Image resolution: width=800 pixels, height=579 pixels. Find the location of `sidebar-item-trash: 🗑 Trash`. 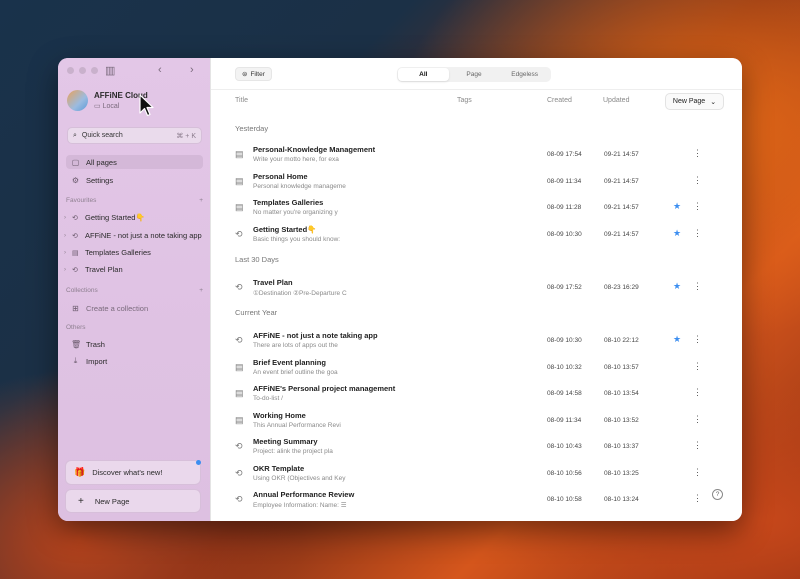

sidebar-item-trash: 🗑 Trash is located at coordinates (134, 344).